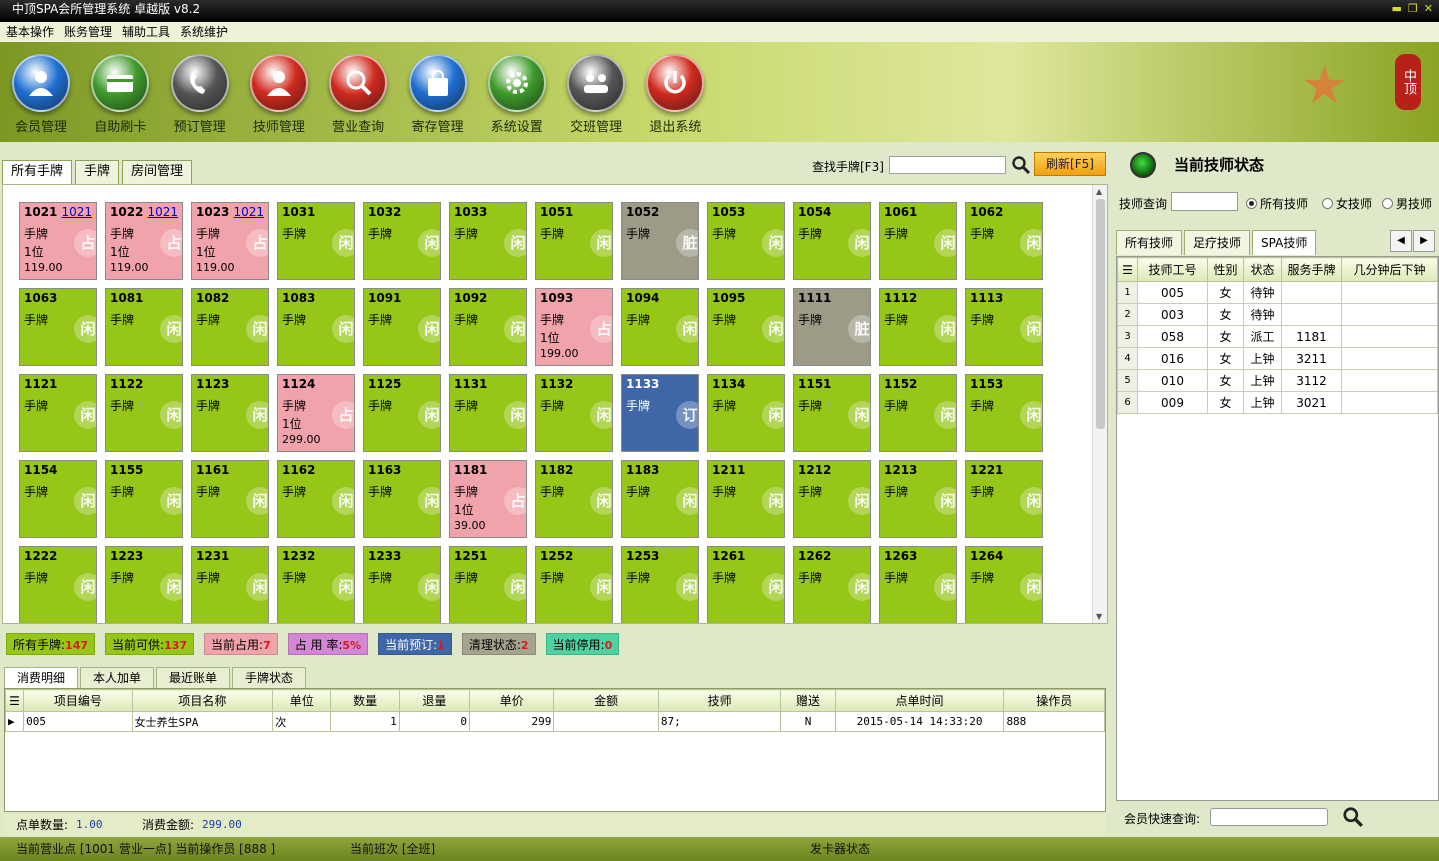 The image size is (1439, 861). I want to click on card-tile: 1124 手牌 1位 299.00 占, so click(316, 413).